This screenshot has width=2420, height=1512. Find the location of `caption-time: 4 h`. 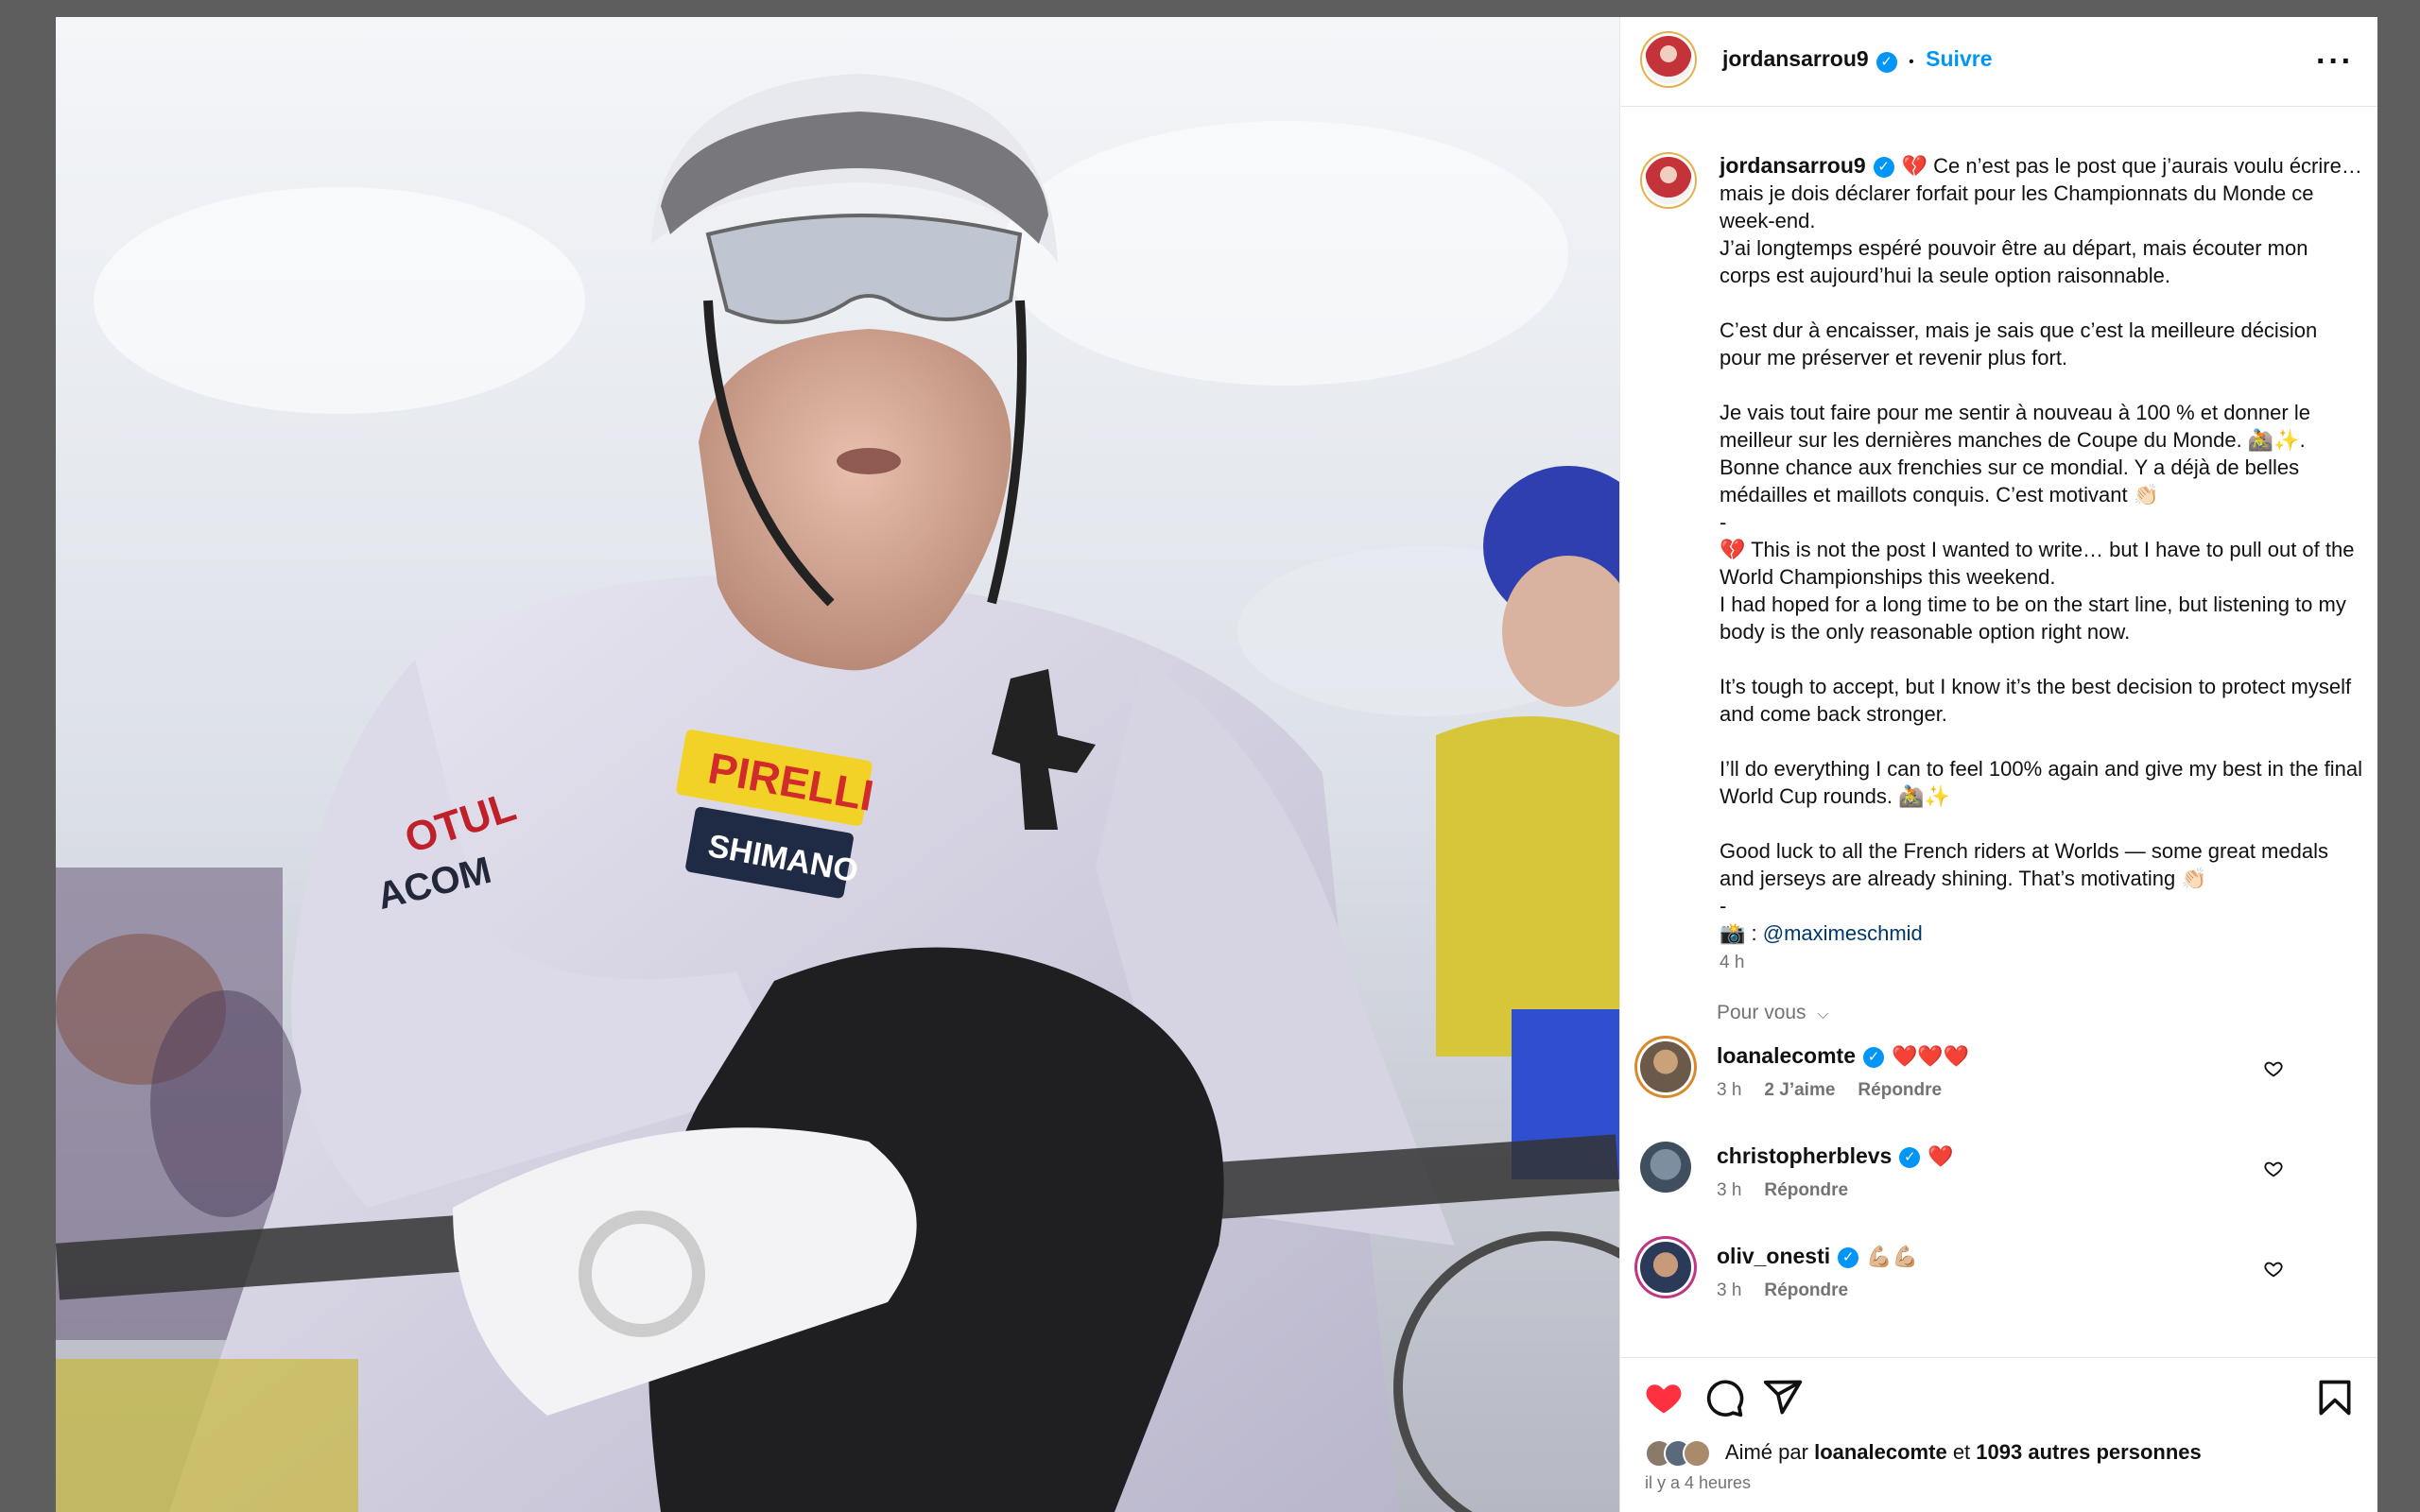

caption-time: 4 h is located at coordinates (1732, 962).